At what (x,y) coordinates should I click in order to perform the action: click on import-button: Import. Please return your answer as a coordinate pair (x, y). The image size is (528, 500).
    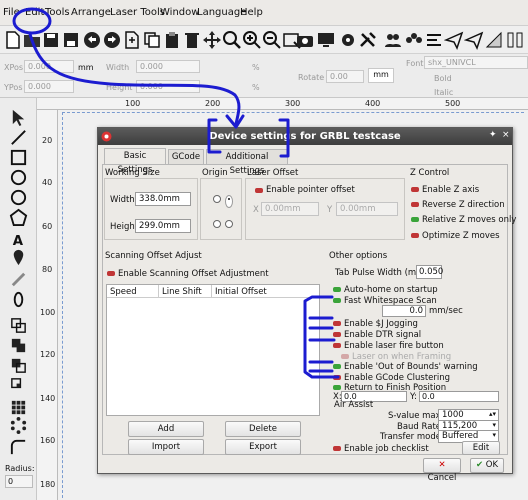
    Looking at the image, I should click on (166, 447).